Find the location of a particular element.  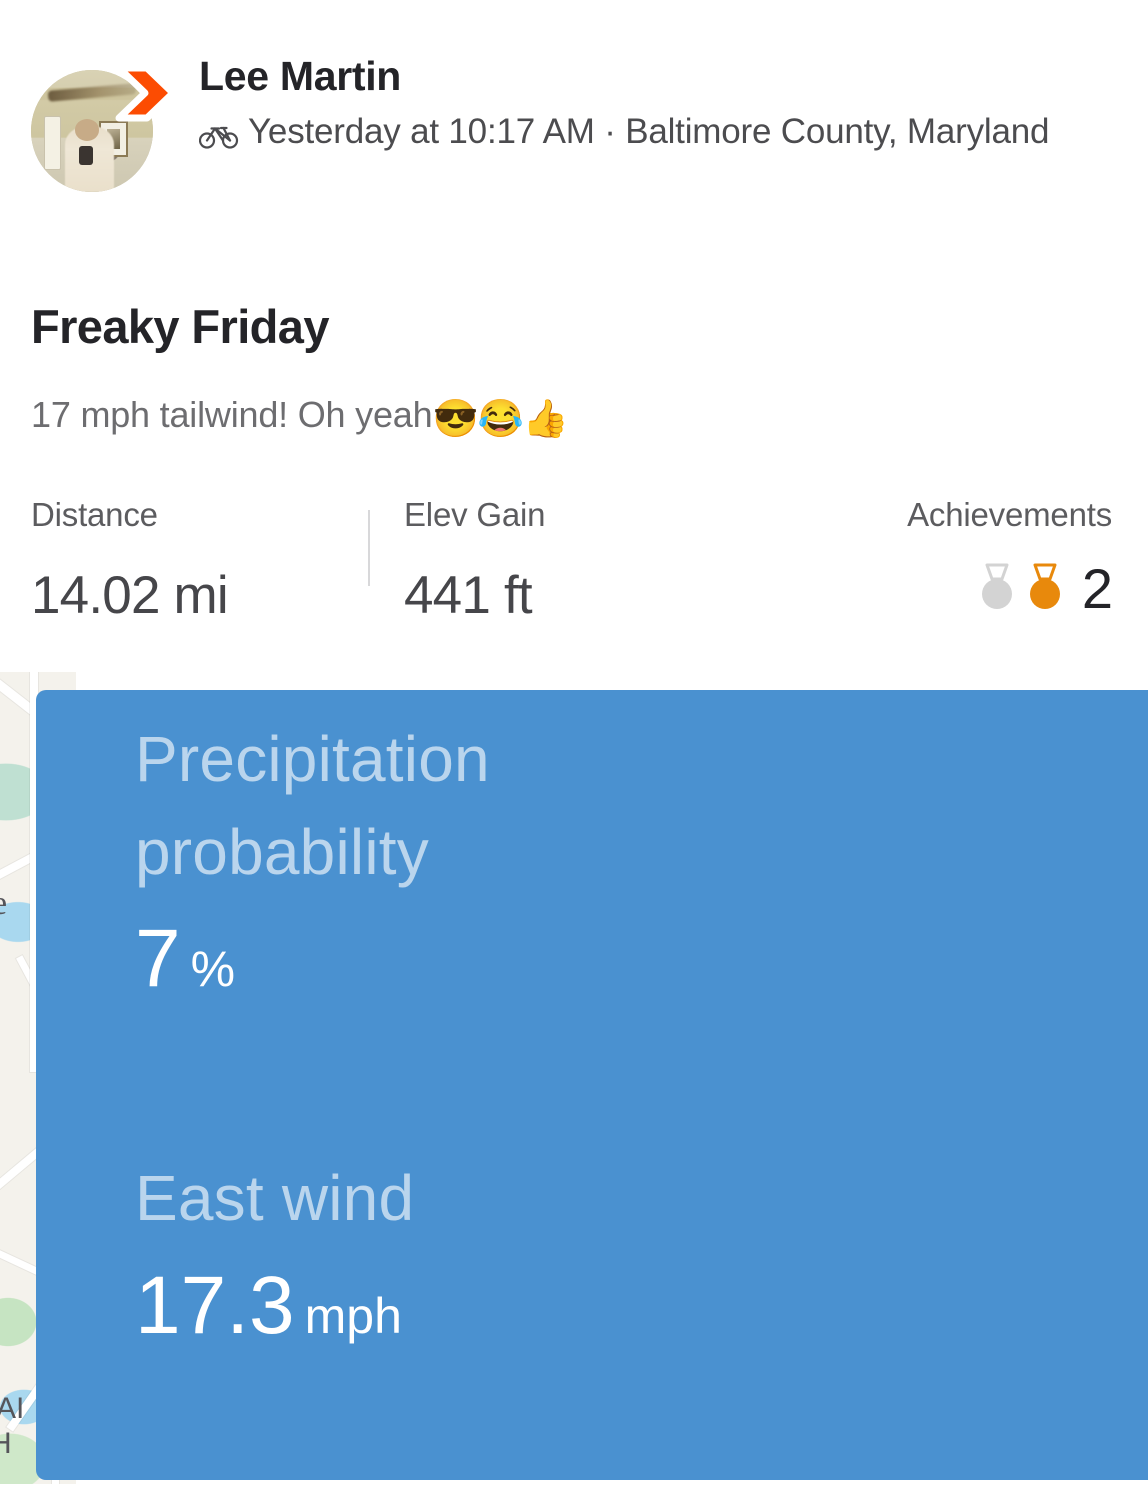

weather-precipitation-number: 7 is located at coordinates (158, 958).